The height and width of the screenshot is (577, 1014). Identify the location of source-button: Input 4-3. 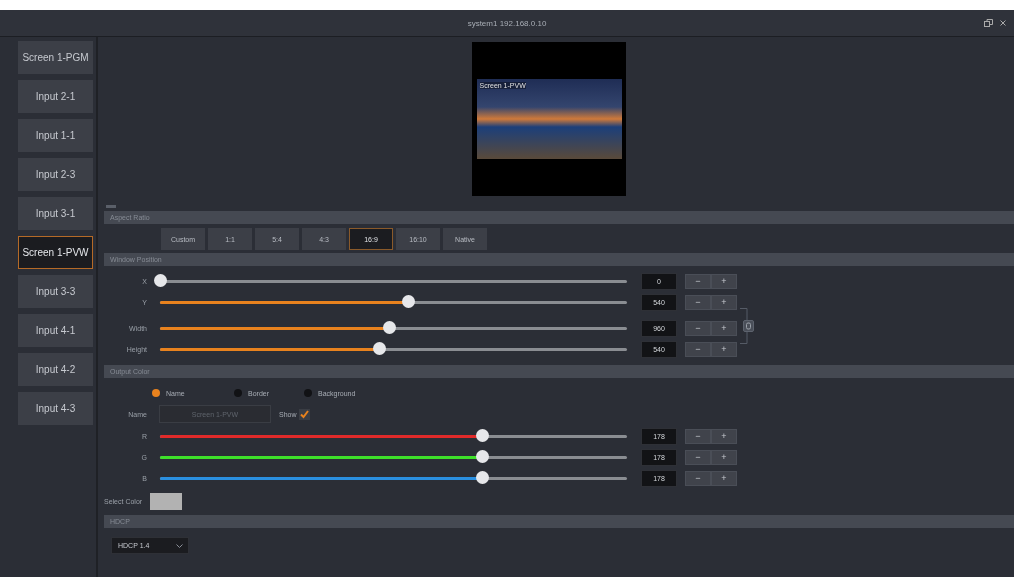
(55, 408).